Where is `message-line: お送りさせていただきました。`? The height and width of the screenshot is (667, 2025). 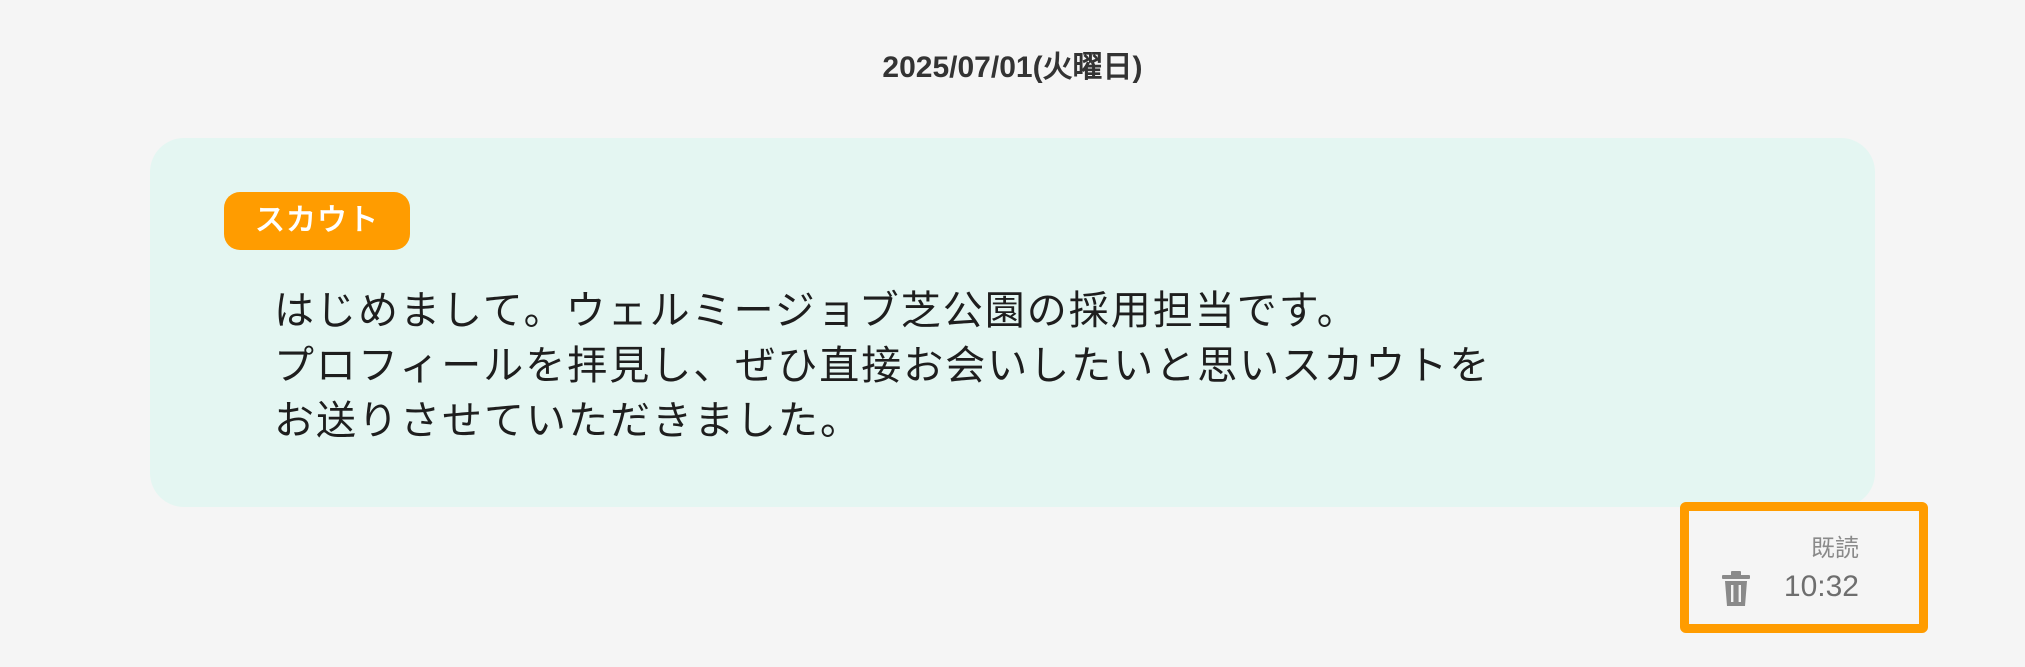 message-line: お送りさせていただきました。 is located at coordinates (568, 421).